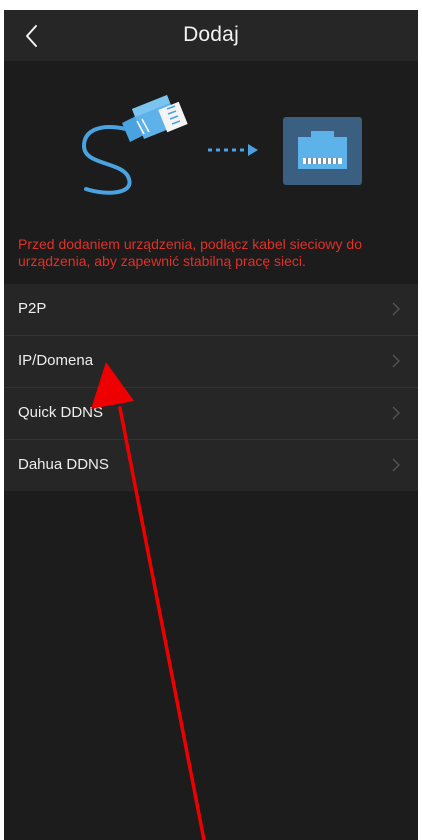 The width and height of the screenshot is (422, 840). Describe the element at coordinates (211, 414) in the screenshot. I see `menu-item-quick-ddns: Quick DDNS` at that location.